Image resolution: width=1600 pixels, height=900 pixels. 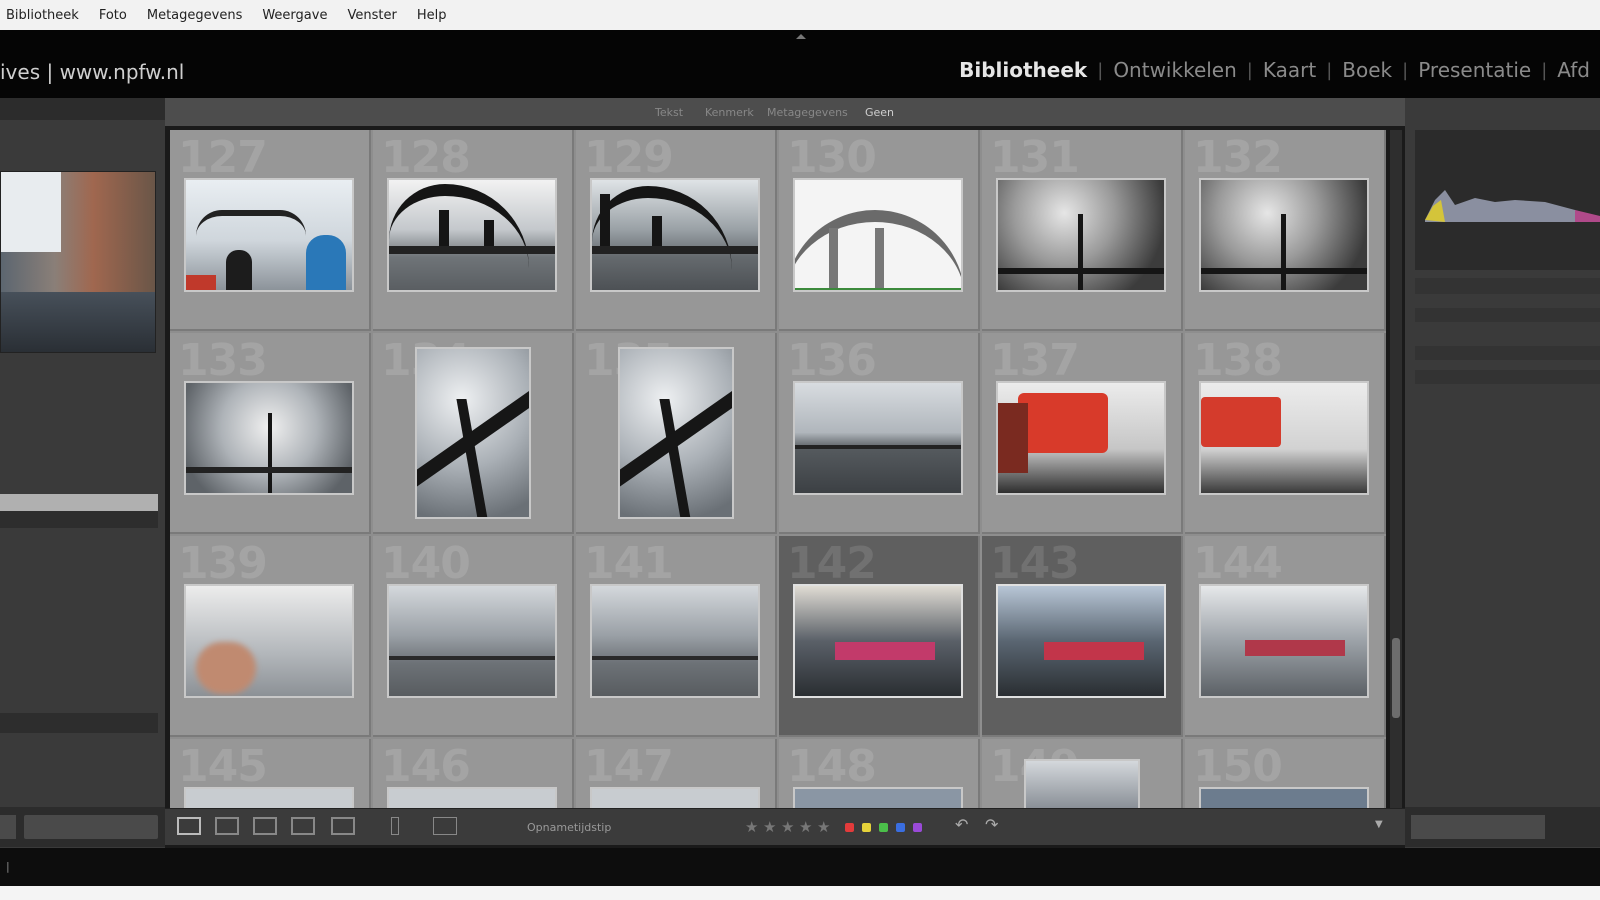 I want to click on grid-cell: 141, so click(x=676, y=636).